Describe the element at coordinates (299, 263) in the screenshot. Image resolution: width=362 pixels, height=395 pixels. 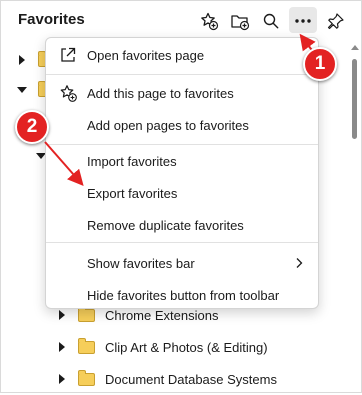
I see `chevron-right-icon` at that location.